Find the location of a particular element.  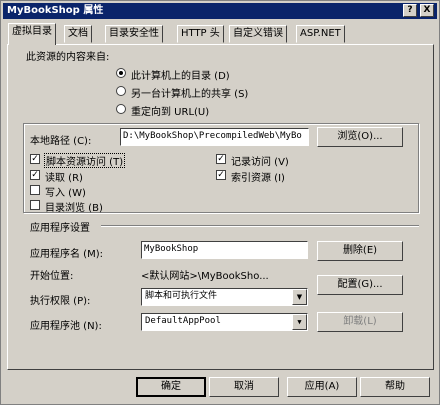

close-button: X is located at coordinates (427, 10).